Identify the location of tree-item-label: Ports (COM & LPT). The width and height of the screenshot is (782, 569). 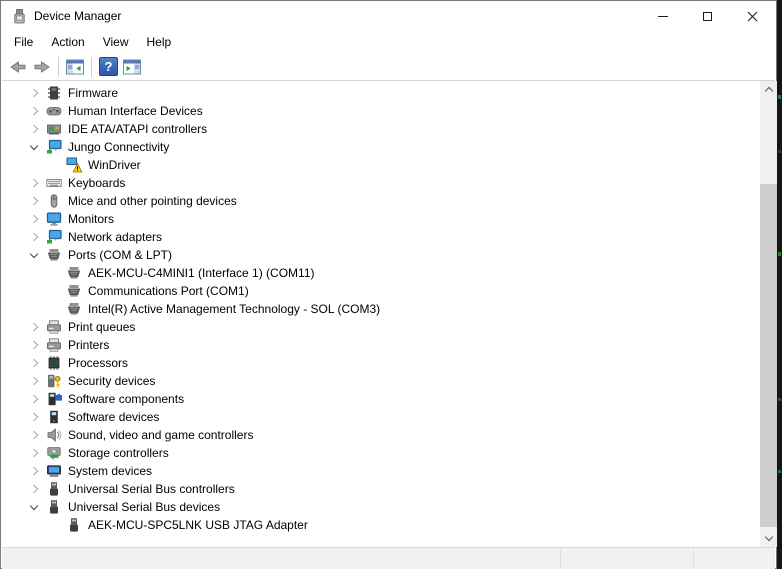
(120, 255).